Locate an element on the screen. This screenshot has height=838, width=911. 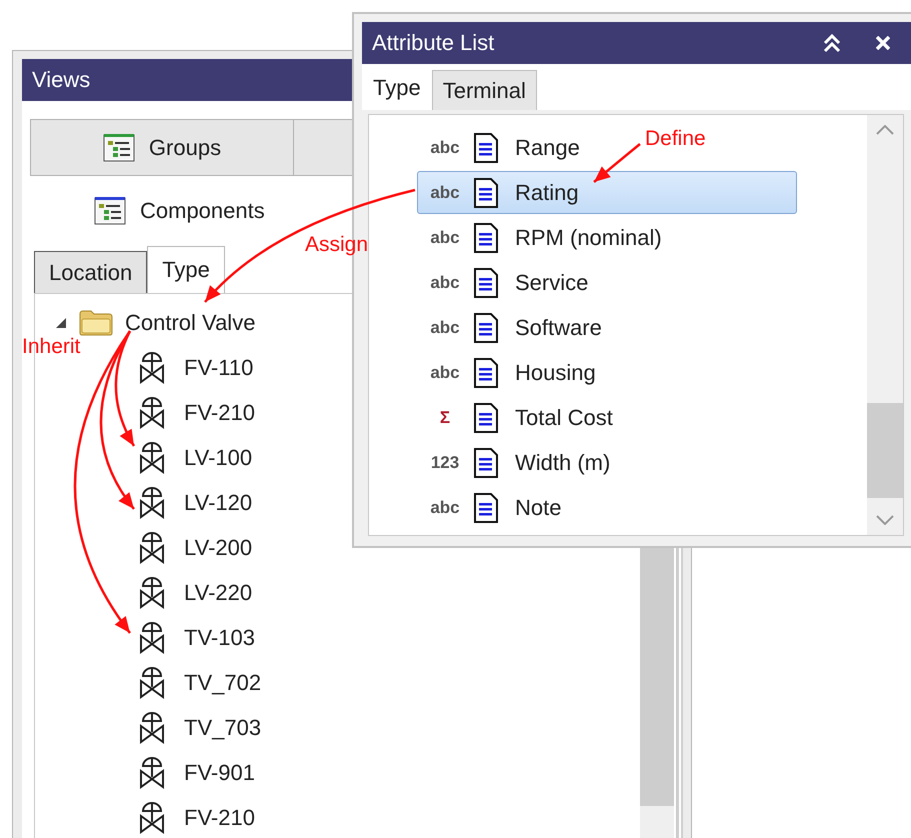
scrollbar-thumb is located at coordinates (885, 450).